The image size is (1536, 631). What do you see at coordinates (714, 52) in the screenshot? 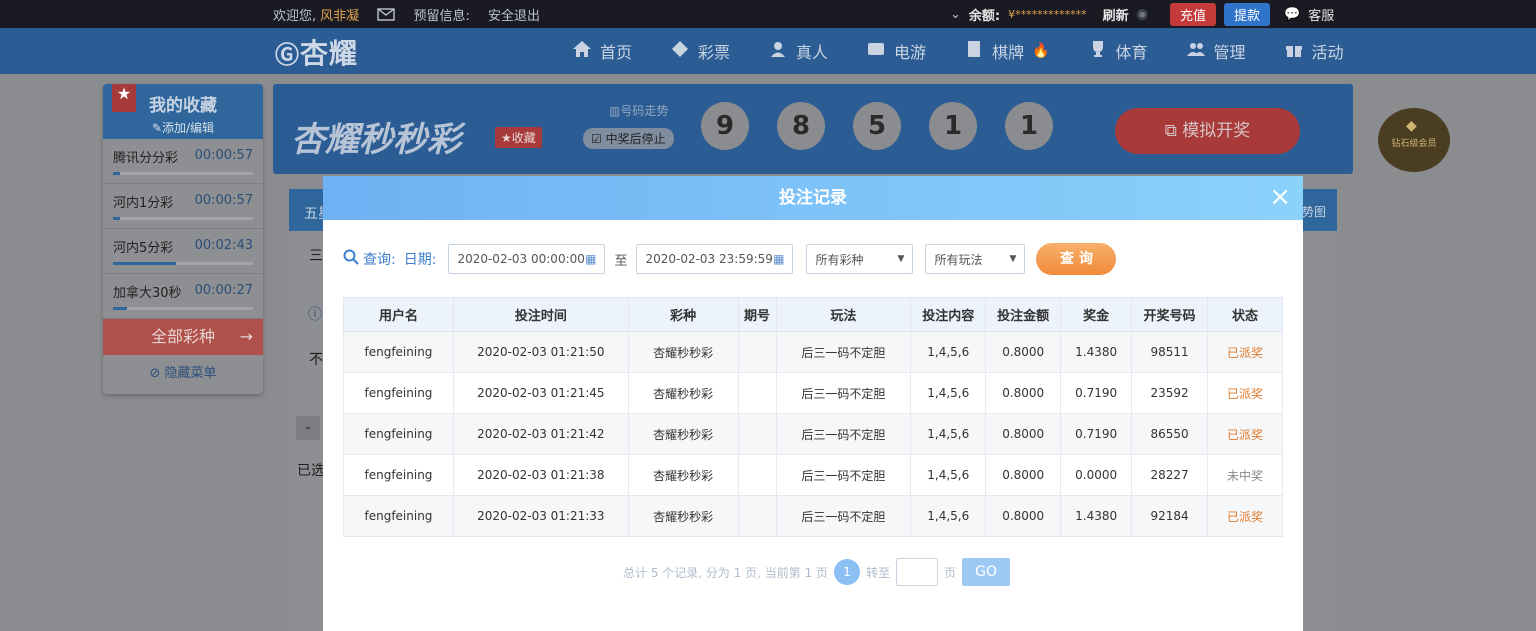
I see `nav-label: 彩票` at bounding box center [714, 52].